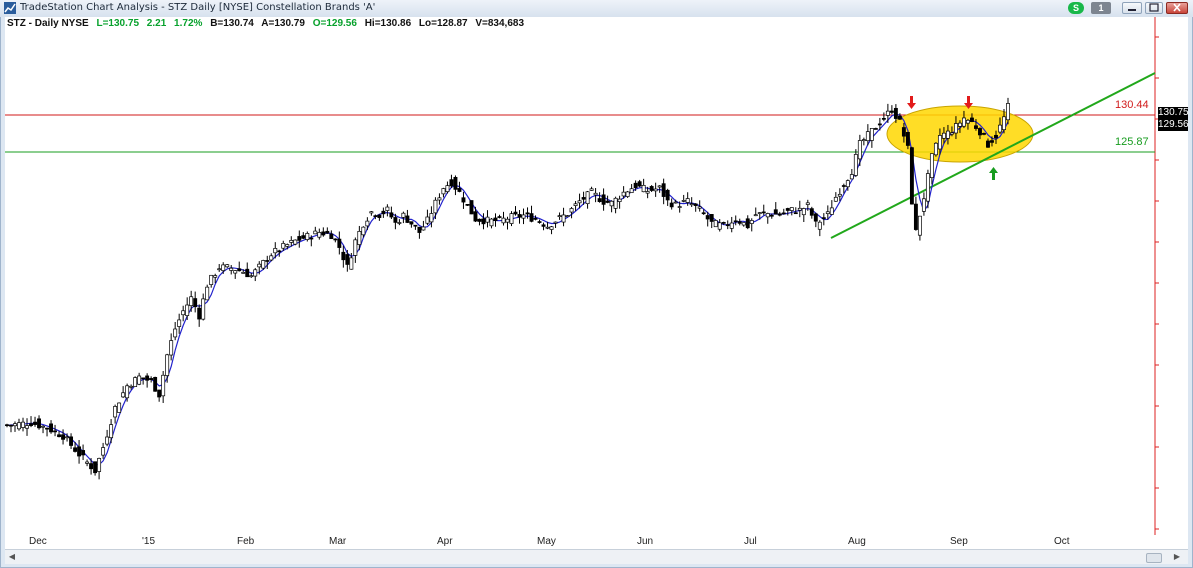 This screenshot has width=1193, height=568. What do you see at coordinates (1154, 8) in the screenshot?
I see `maximize-button` at bounding box center [1154, 8].